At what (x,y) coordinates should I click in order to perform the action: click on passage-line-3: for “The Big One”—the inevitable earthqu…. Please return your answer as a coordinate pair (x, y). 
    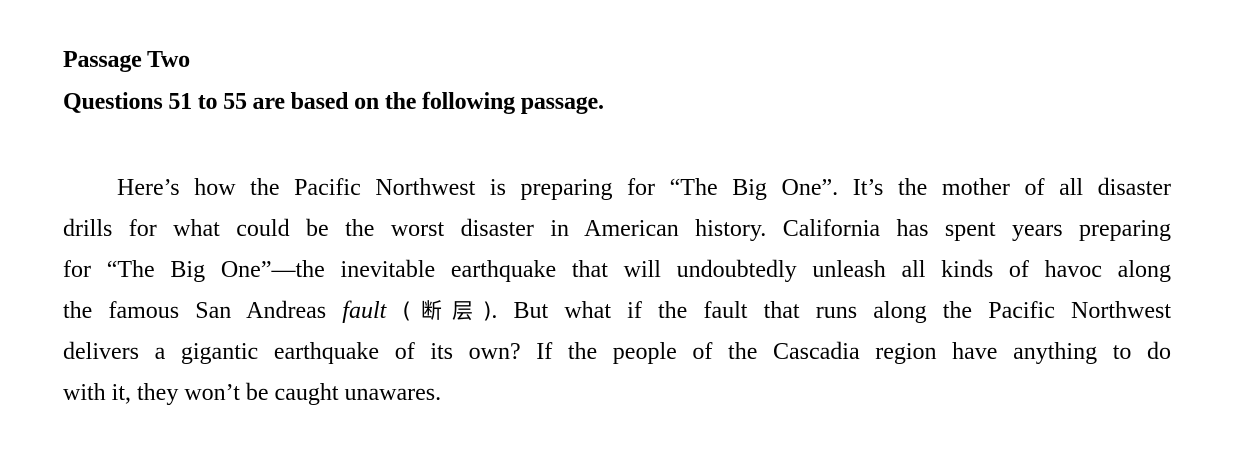
    Looking at the image, I should click on (617, 270).